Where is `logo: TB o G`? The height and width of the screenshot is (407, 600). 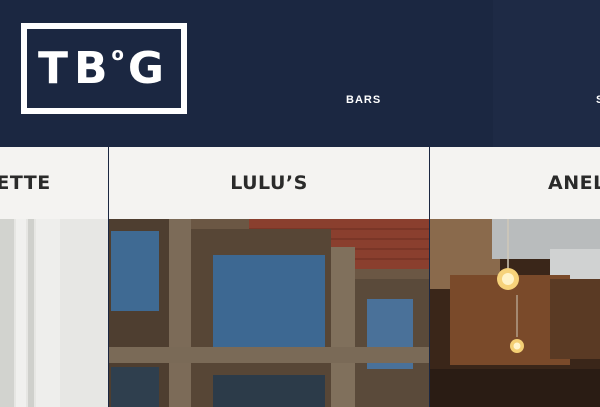
logo: TB o G is located at coordinates (104, 68).